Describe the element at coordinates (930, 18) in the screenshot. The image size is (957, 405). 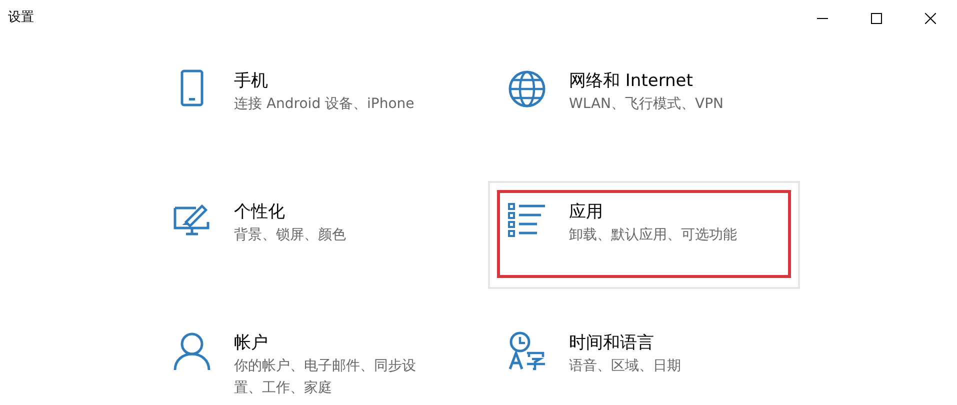
I see `close-icon` at that location.